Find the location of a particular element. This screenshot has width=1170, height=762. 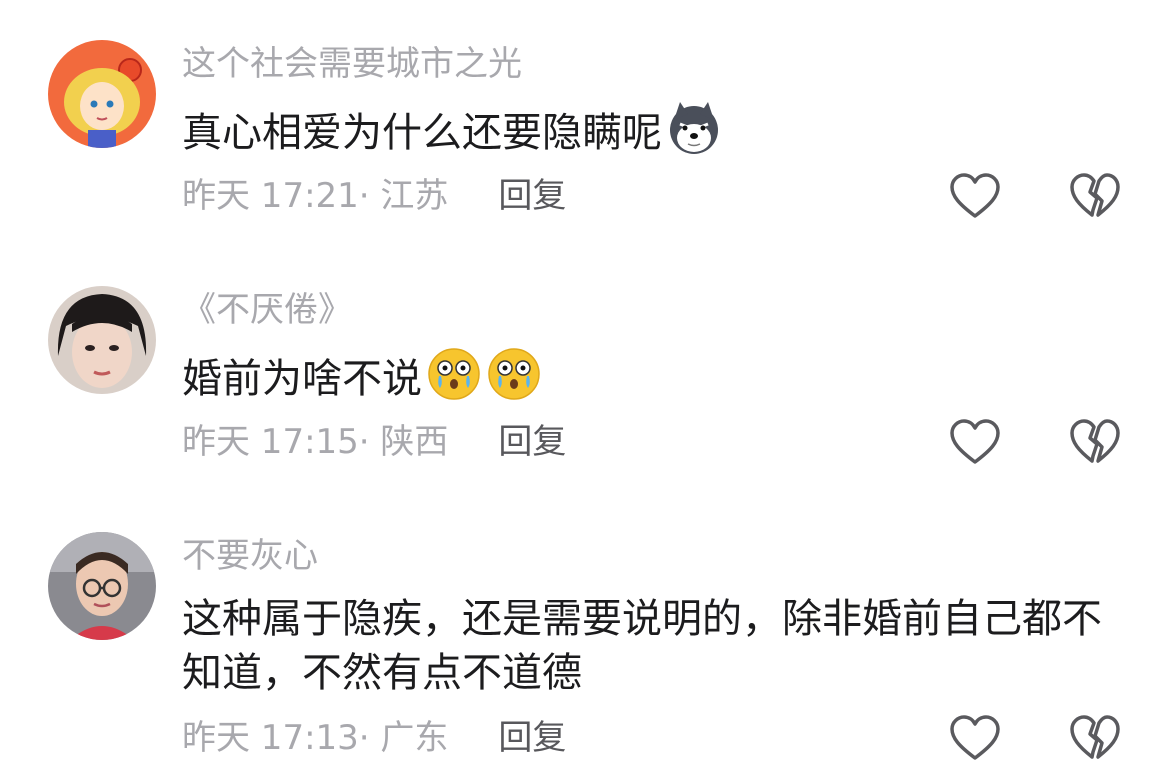

comment-text: 真心相爱为什么还要隐瞒呢 is located at coordinates (642, 130).